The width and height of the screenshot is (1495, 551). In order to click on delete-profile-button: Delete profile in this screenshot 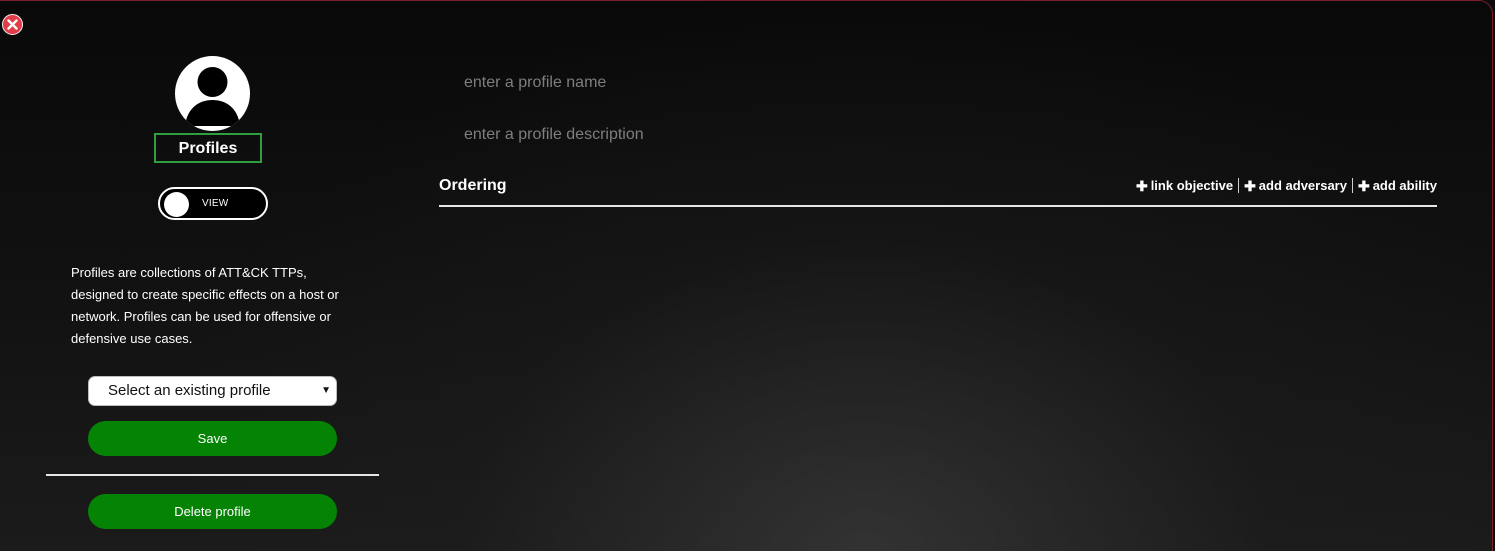, I will do `click(212, 511)`.